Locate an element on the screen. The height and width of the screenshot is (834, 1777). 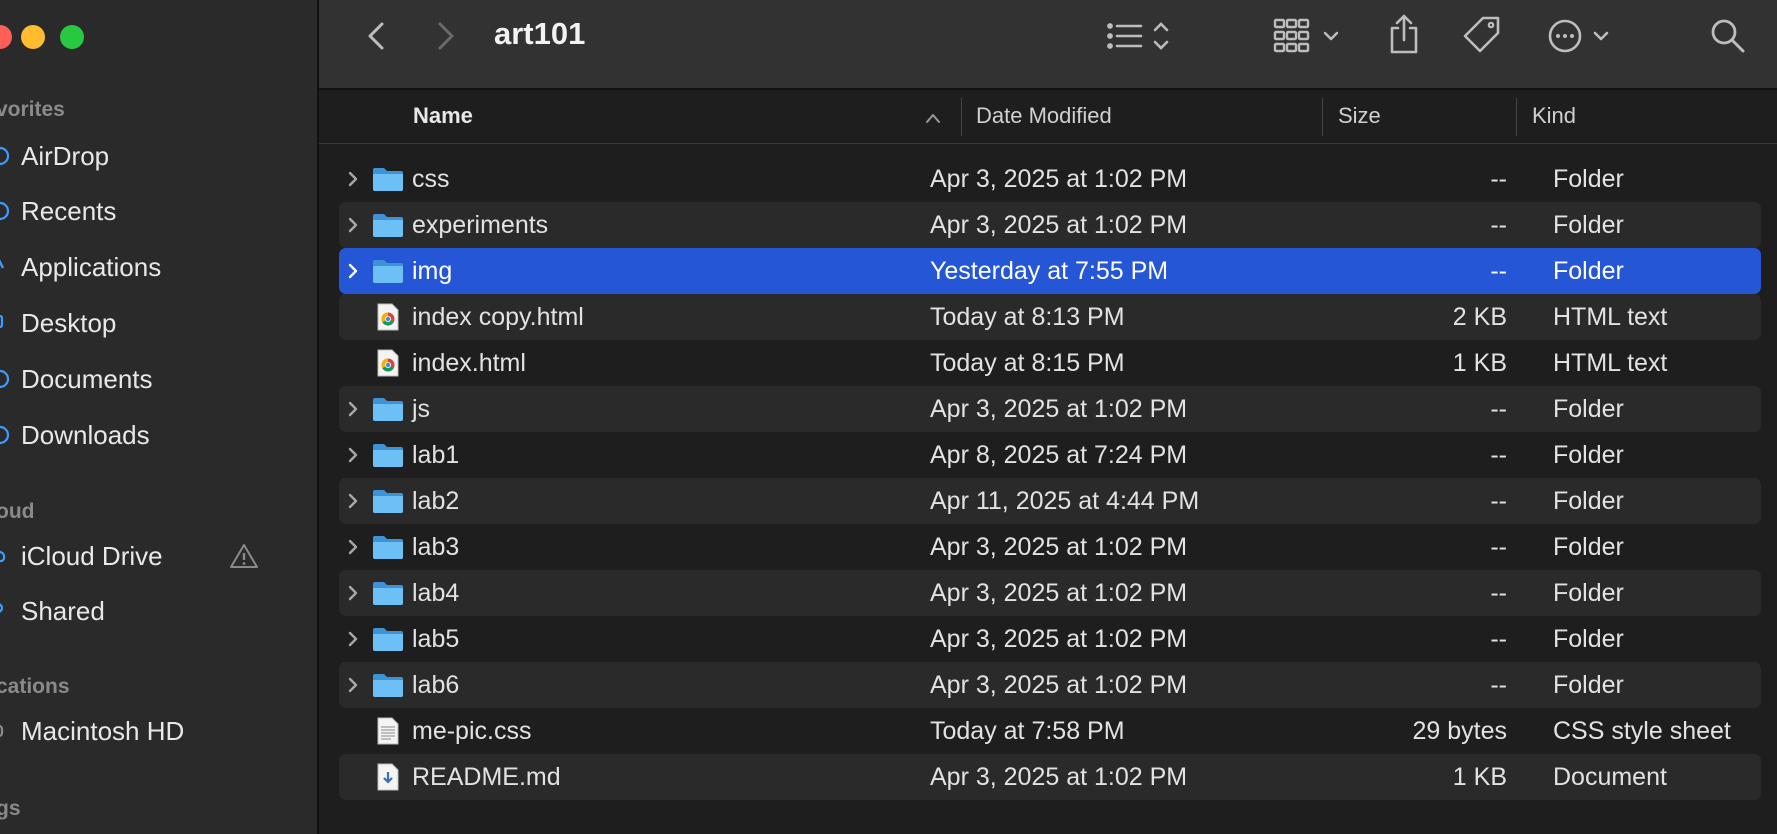
file-name: lab6 is located at coordinates (436, 684).